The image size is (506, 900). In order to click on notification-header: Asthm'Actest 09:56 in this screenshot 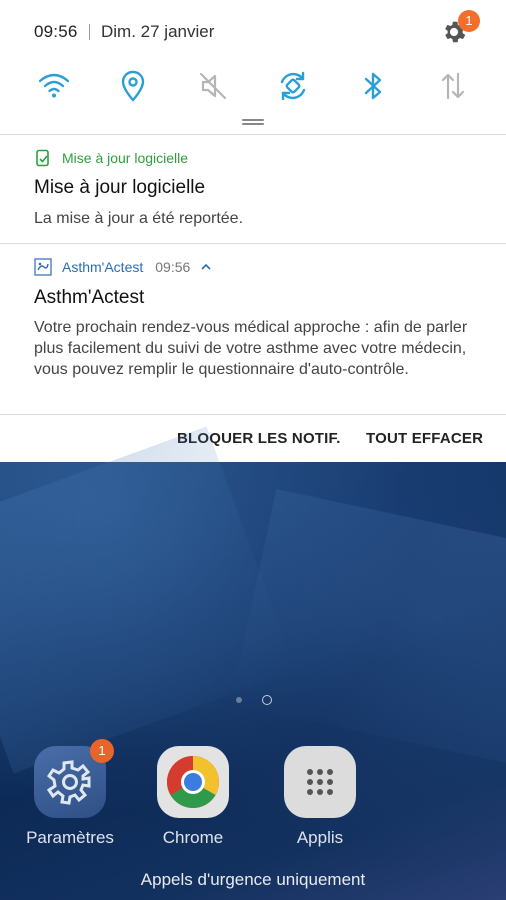, I will do `click(123, 267)`.